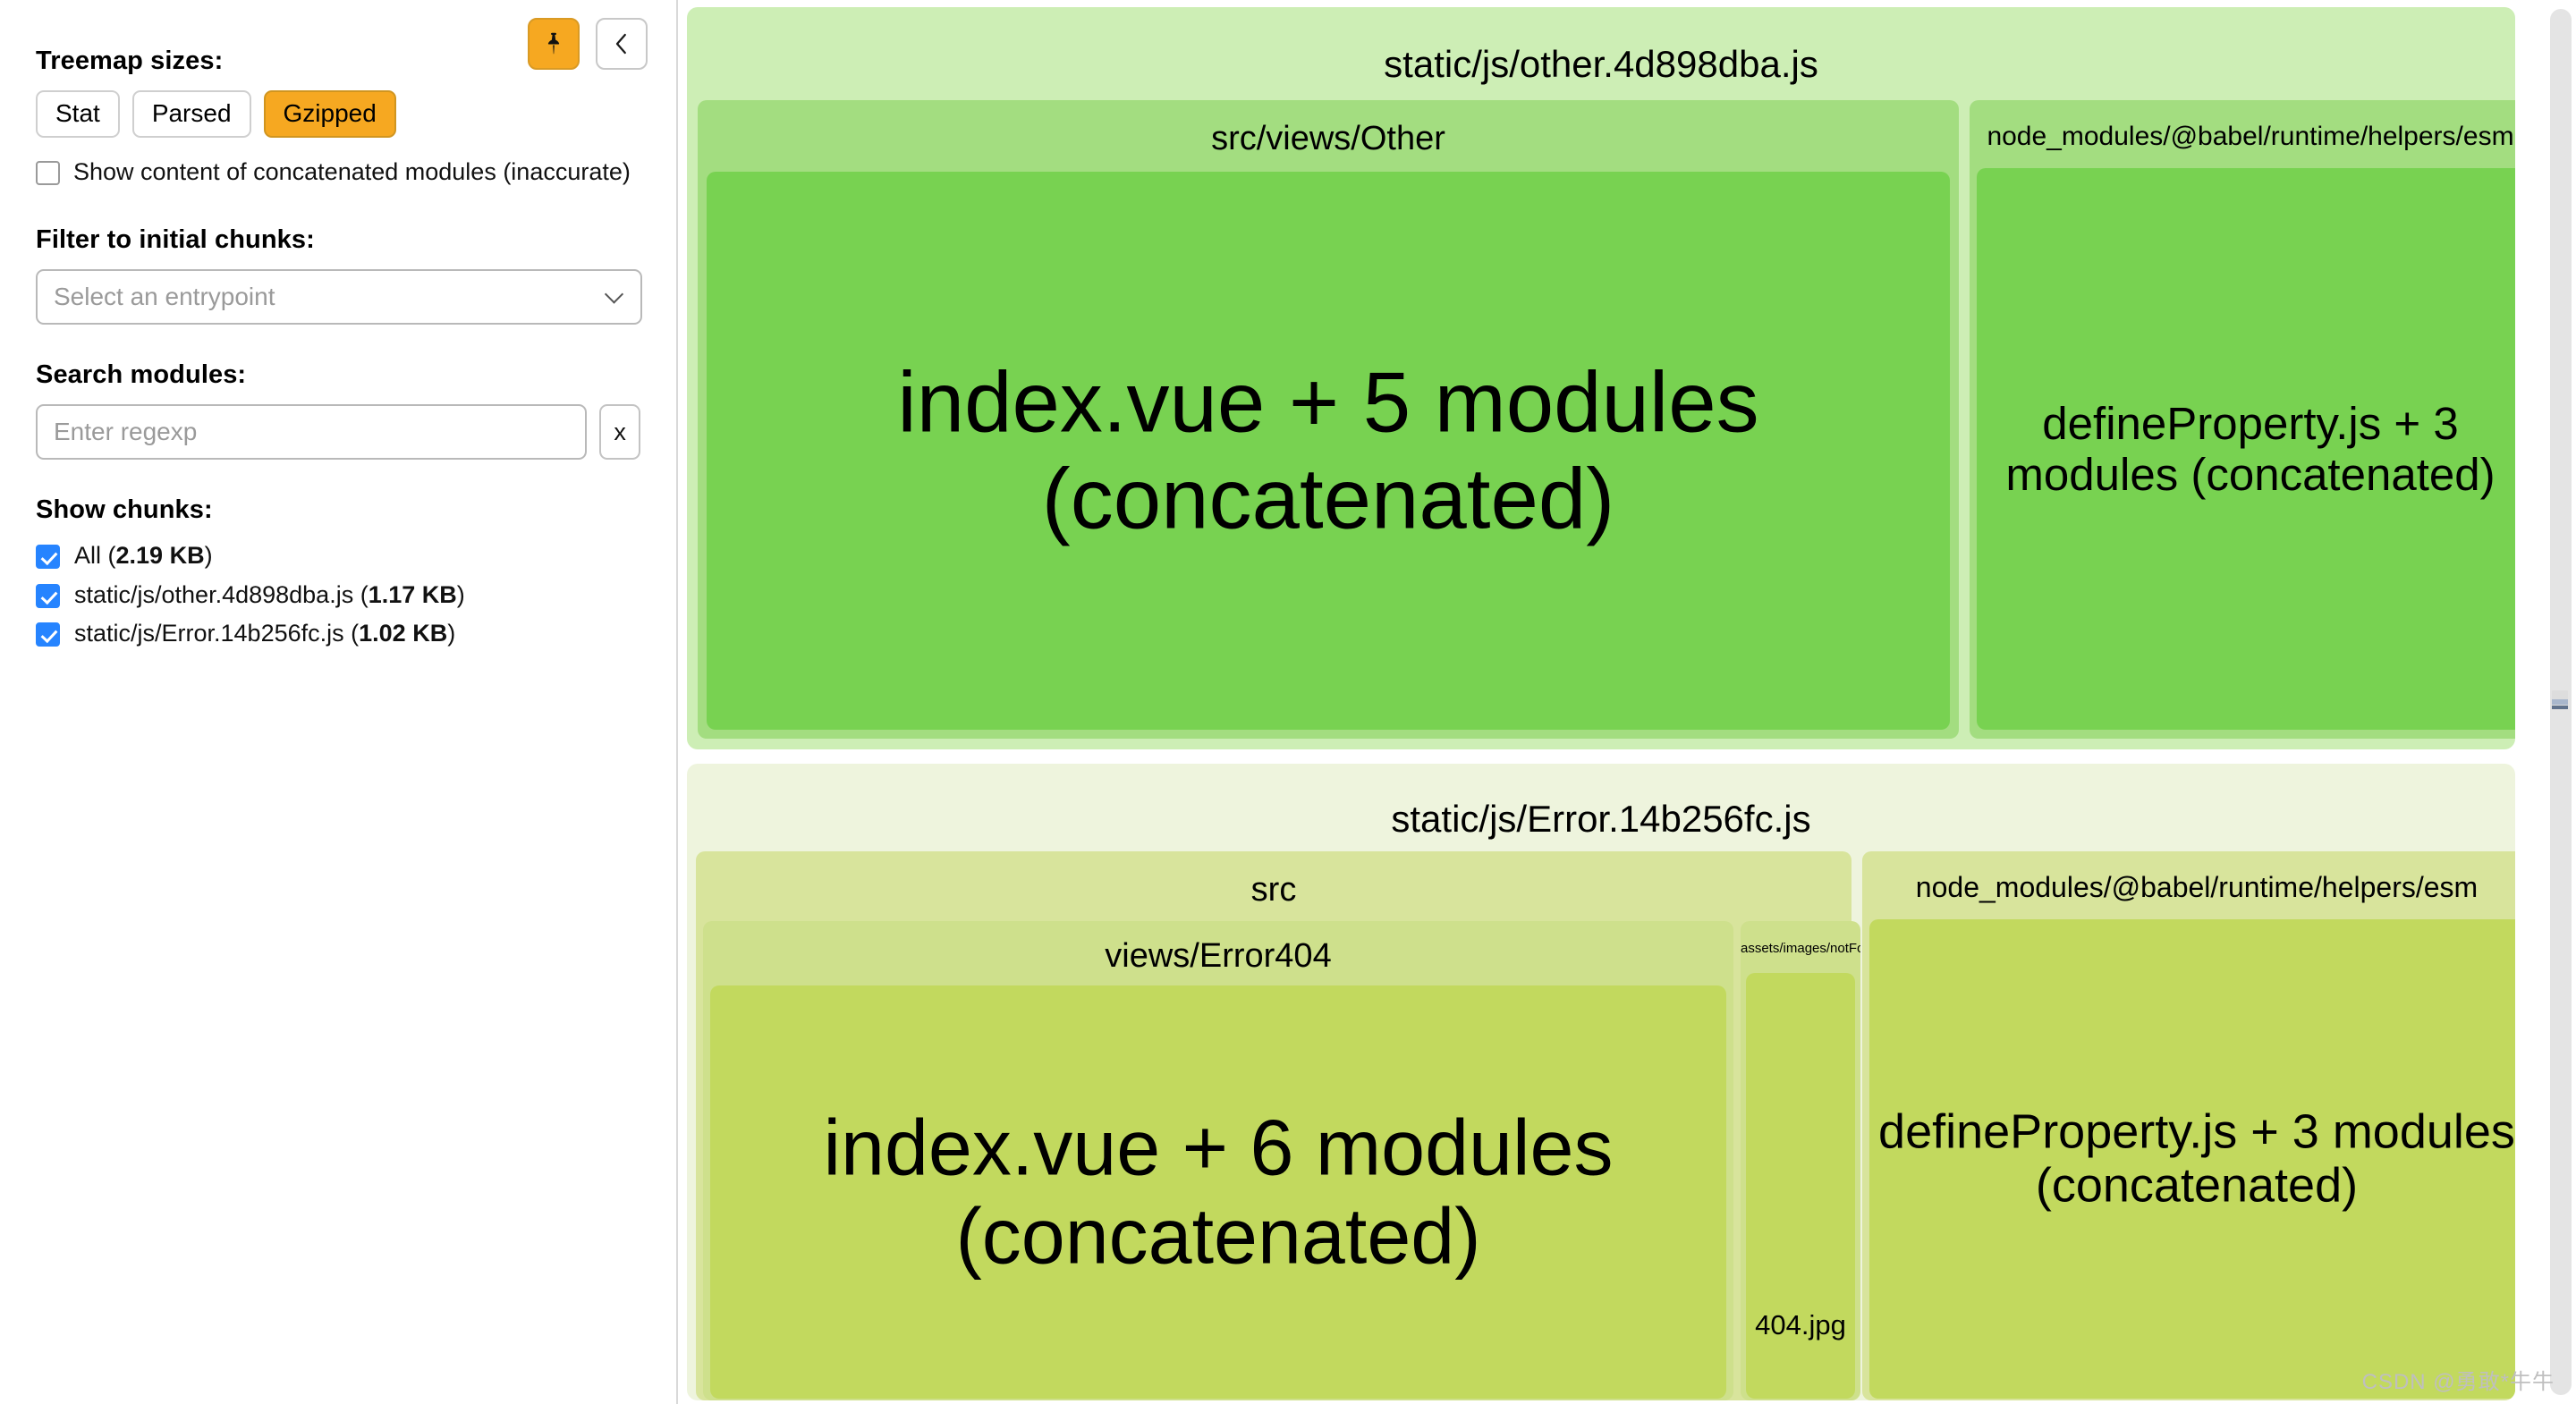 This screenshot has height=1404, width=2576. I want to click on chunk-checkbox-error, so click(48, 635).